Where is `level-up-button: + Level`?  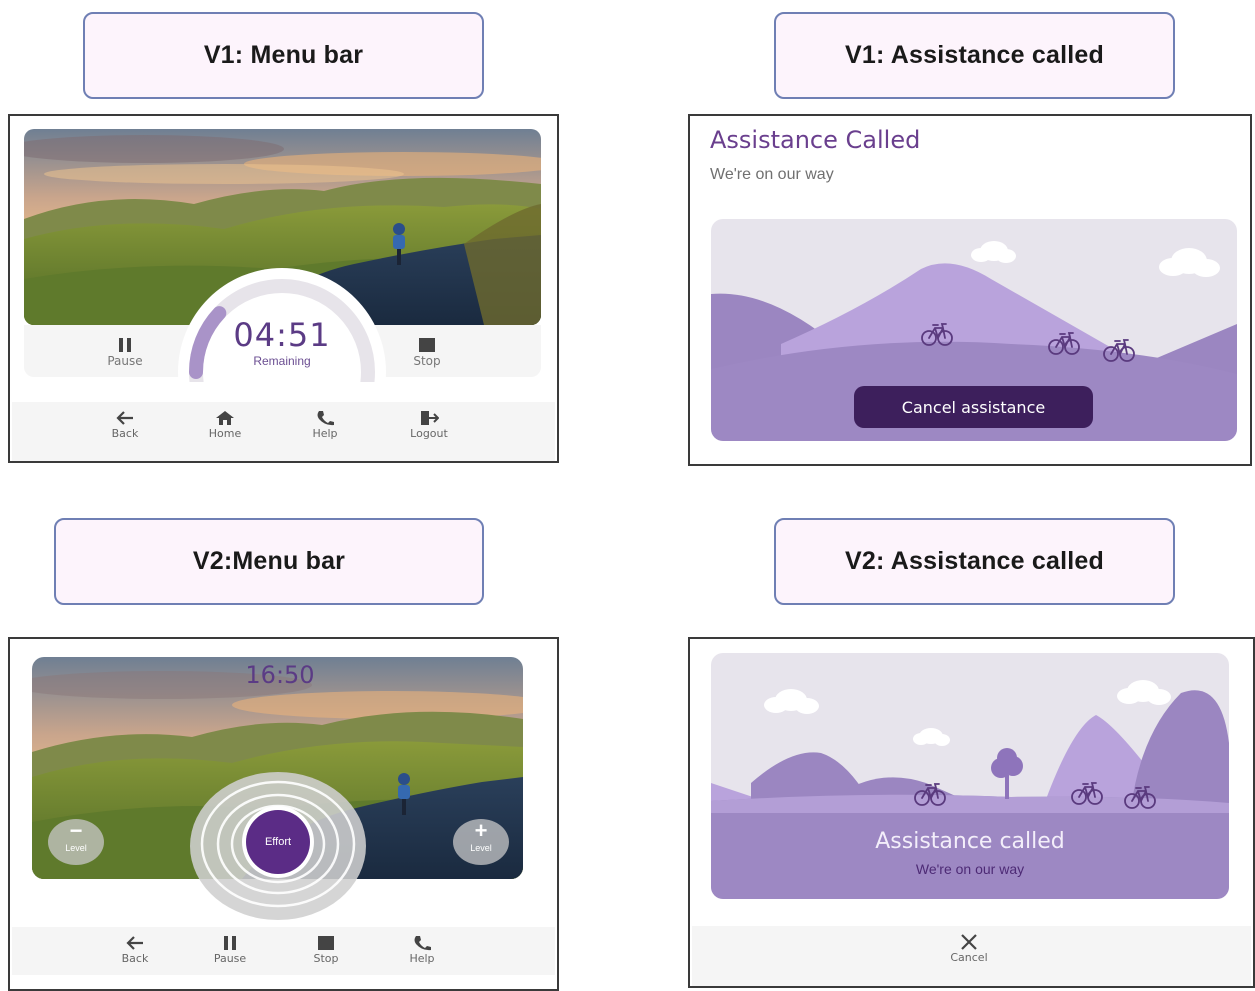 level-up-button: + Level is located at coordinates (481, 842).